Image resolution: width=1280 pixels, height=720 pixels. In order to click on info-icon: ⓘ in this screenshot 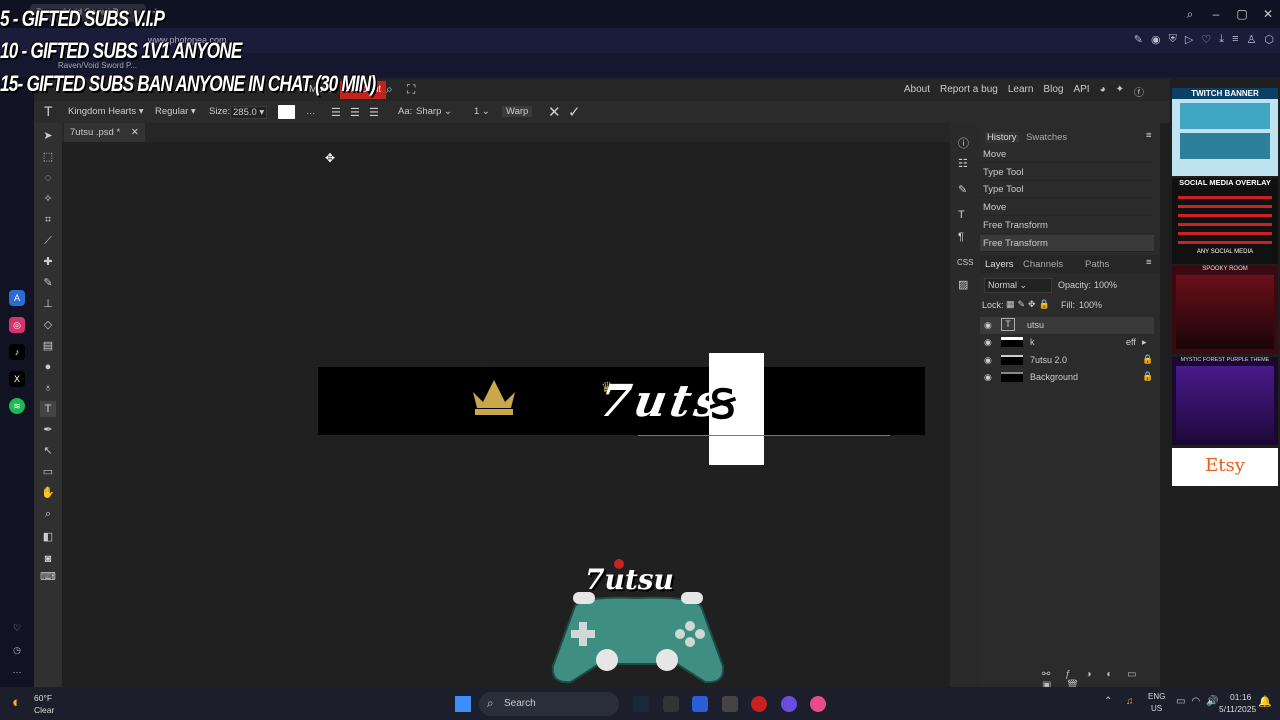, I will do `click(963, 143)`.